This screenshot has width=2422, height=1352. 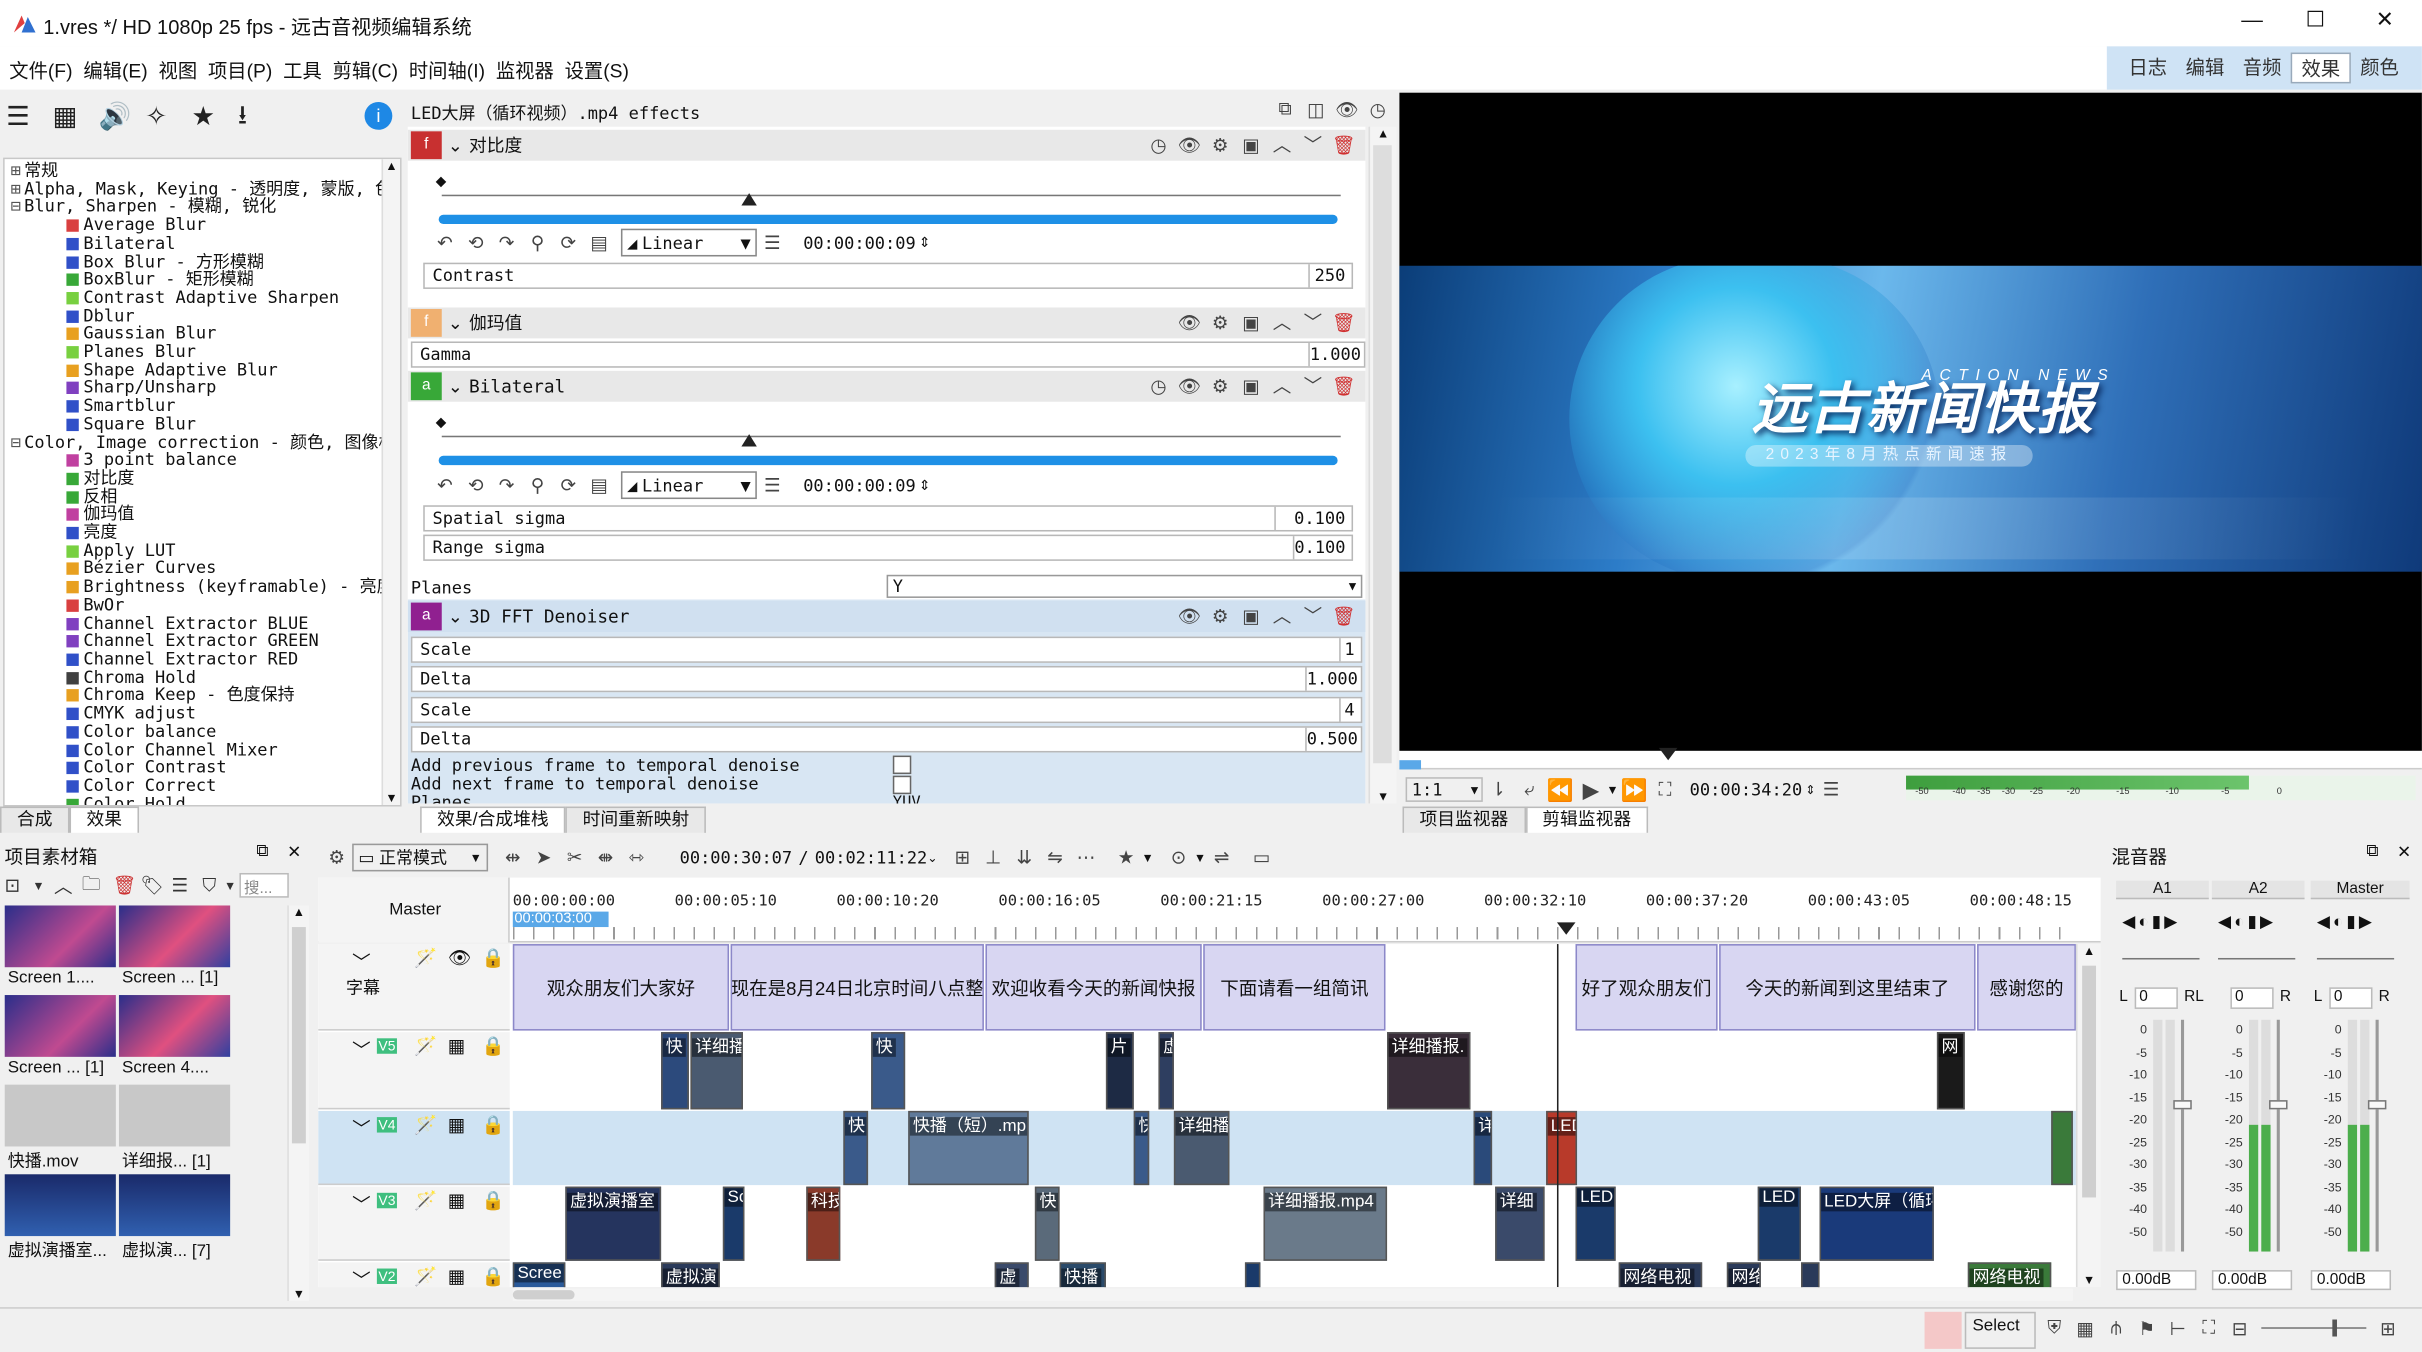 I want to click on video-clip: 虚拟演播室, so click(x=613, y=1223).